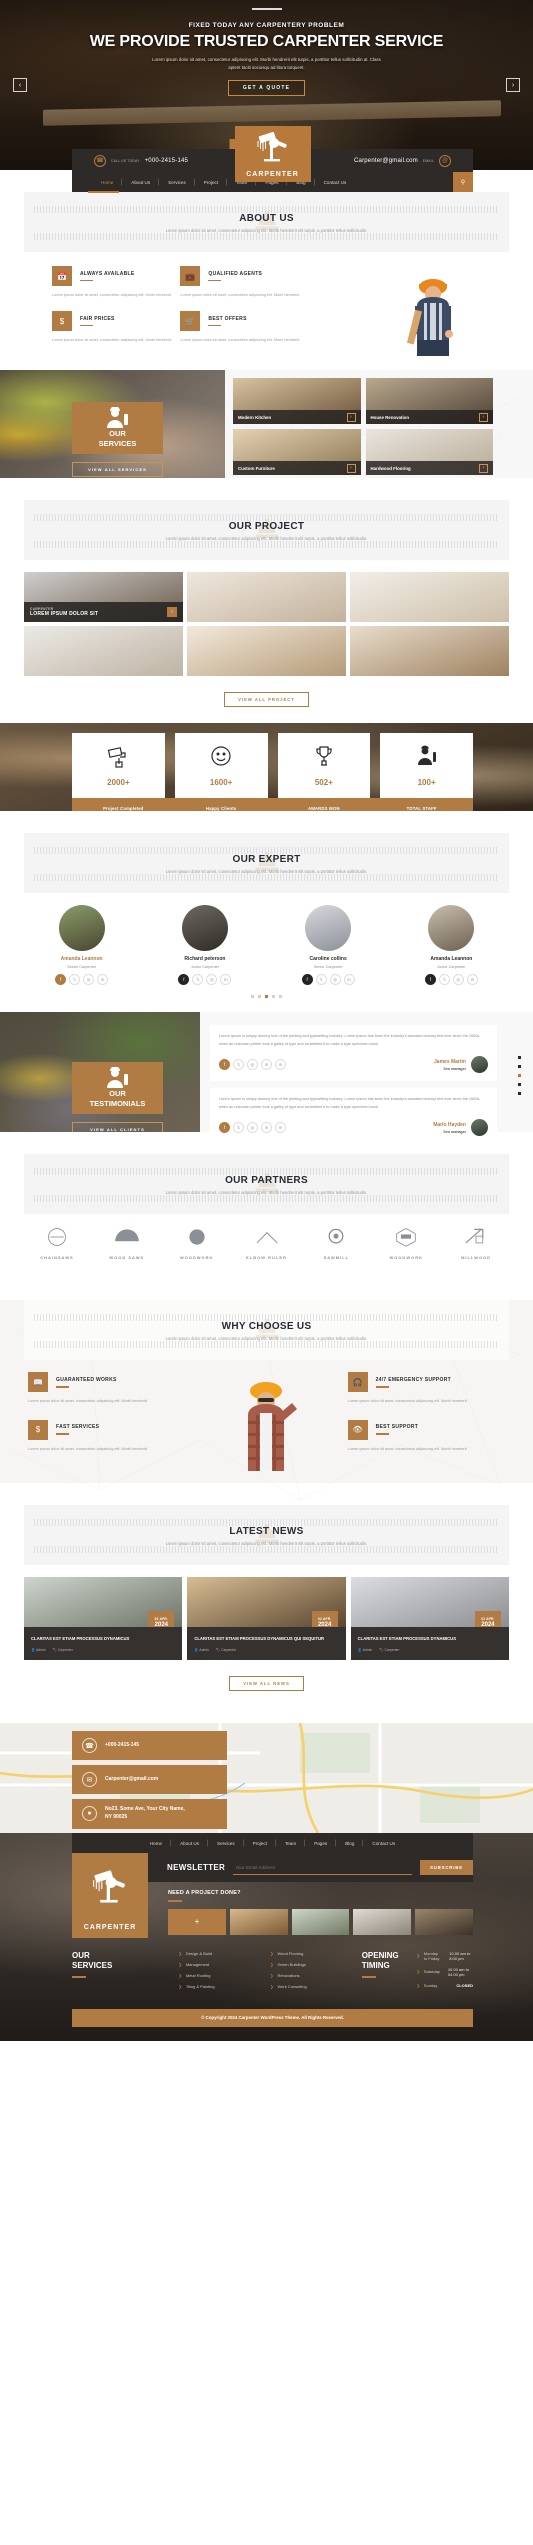  I want to click on footer-nav-item-project: Project, so click(260, 1843).